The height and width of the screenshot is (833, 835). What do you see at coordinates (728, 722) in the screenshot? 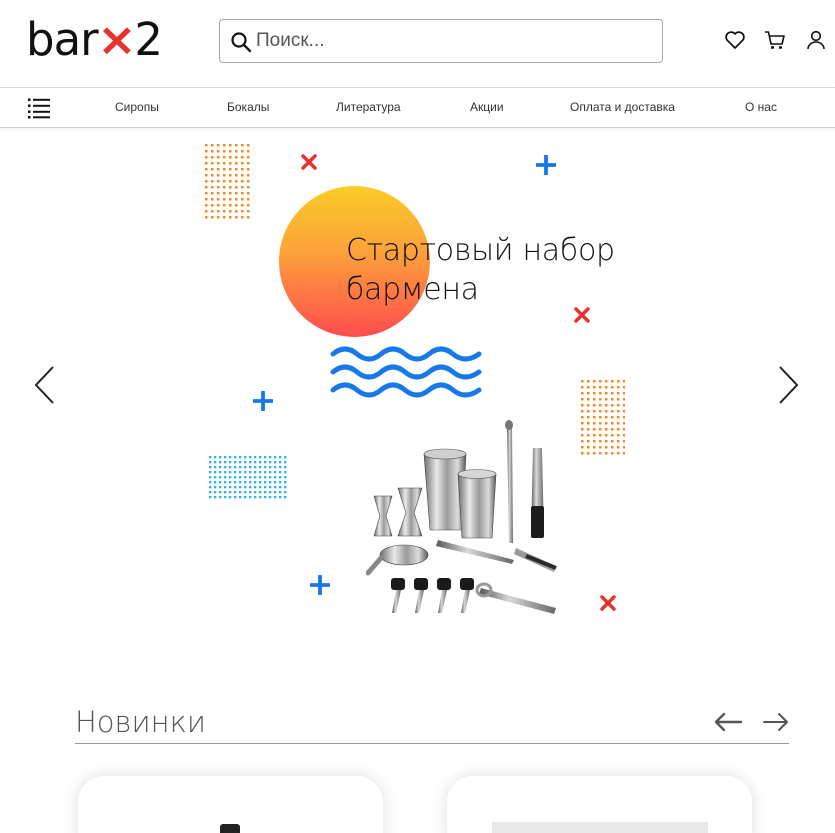
I see `arrow-left-icon` at bounding box center [728, 722].